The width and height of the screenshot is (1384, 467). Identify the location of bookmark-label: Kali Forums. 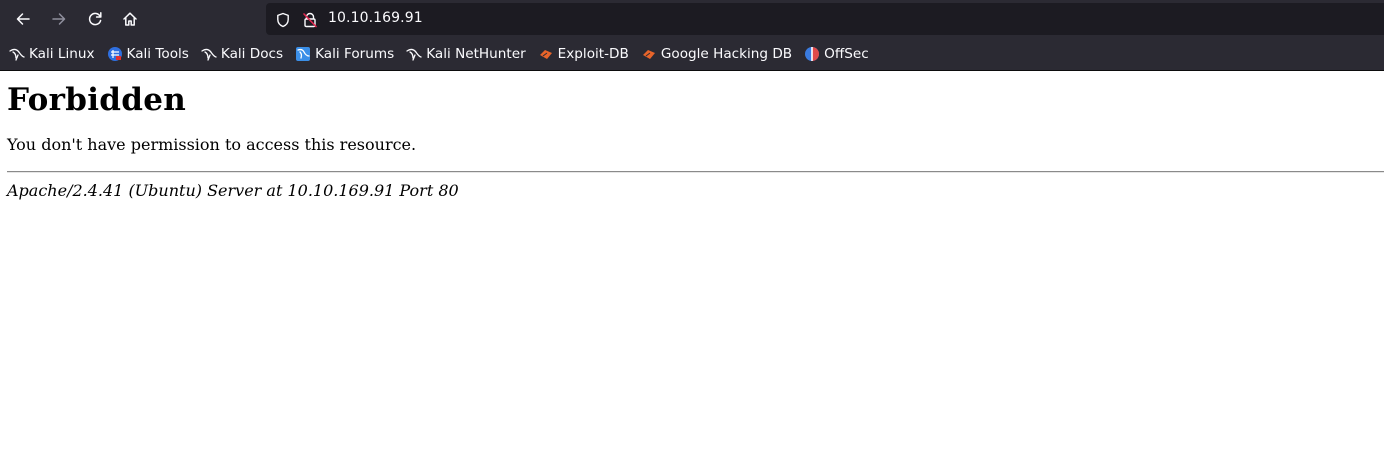
(355, 54).